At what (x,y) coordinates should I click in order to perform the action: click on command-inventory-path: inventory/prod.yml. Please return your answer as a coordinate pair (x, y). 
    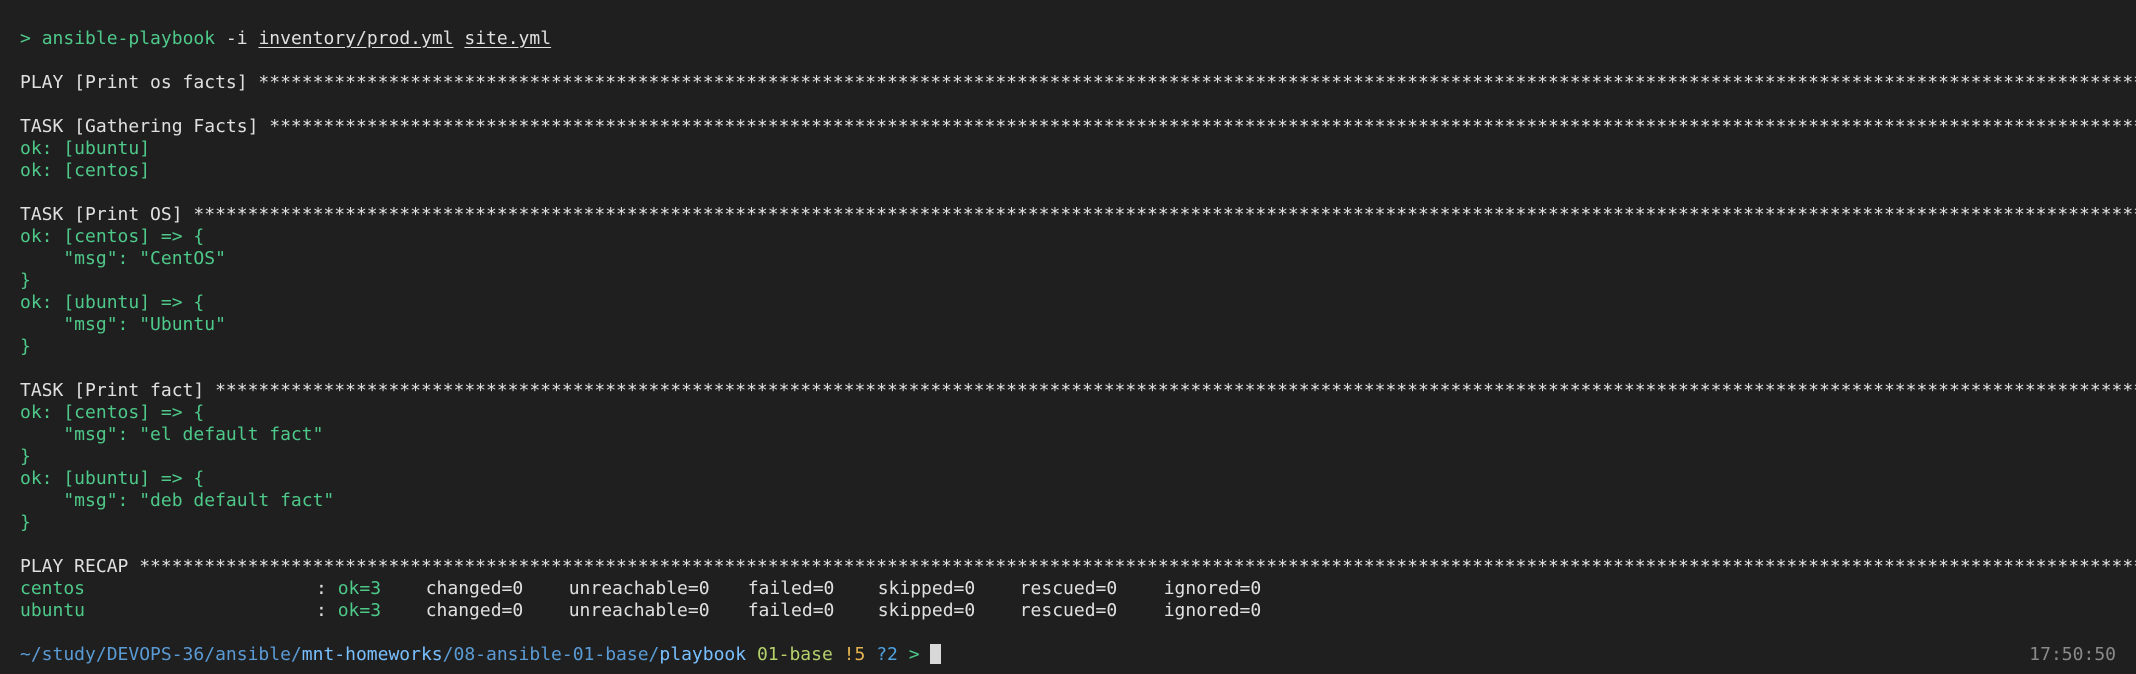
    Looking at the image, I should click on (356, 38).